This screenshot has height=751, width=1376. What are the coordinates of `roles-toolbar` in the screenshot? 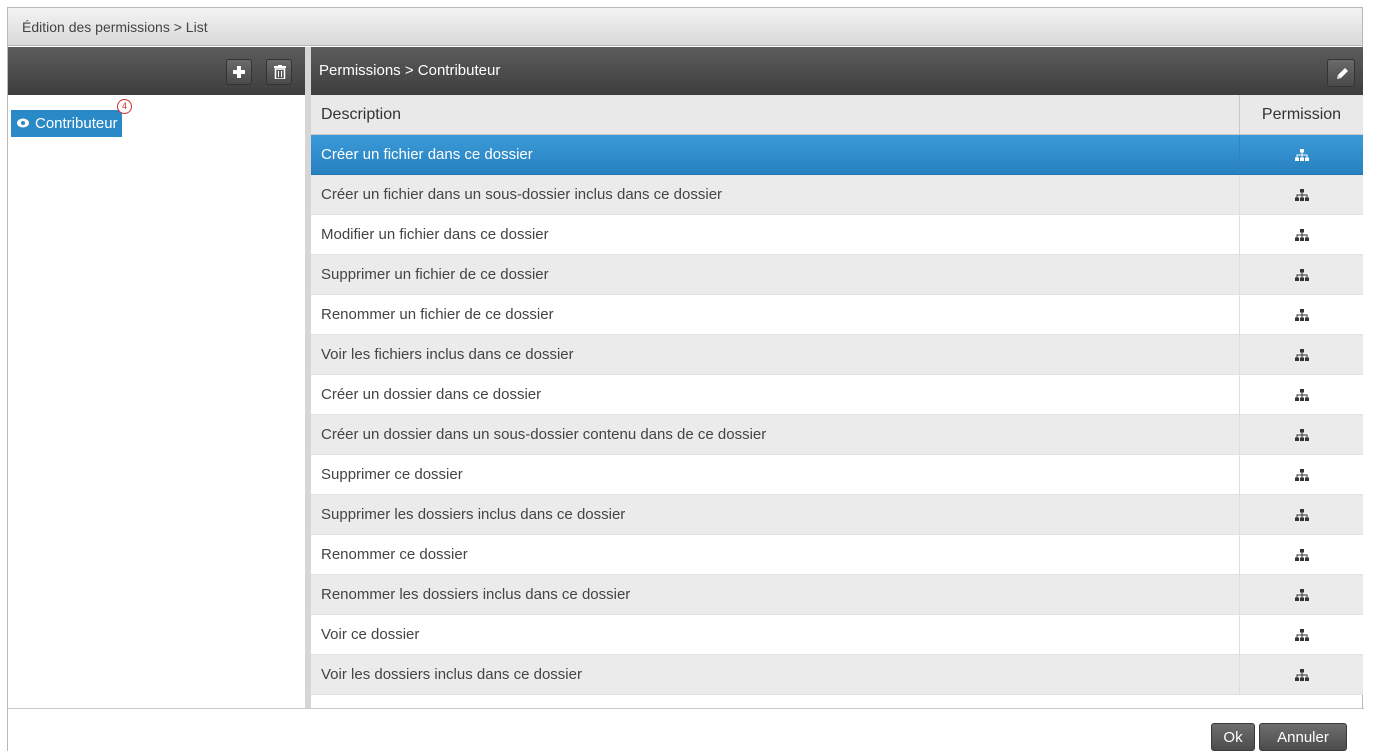 It's located at (156, 71).